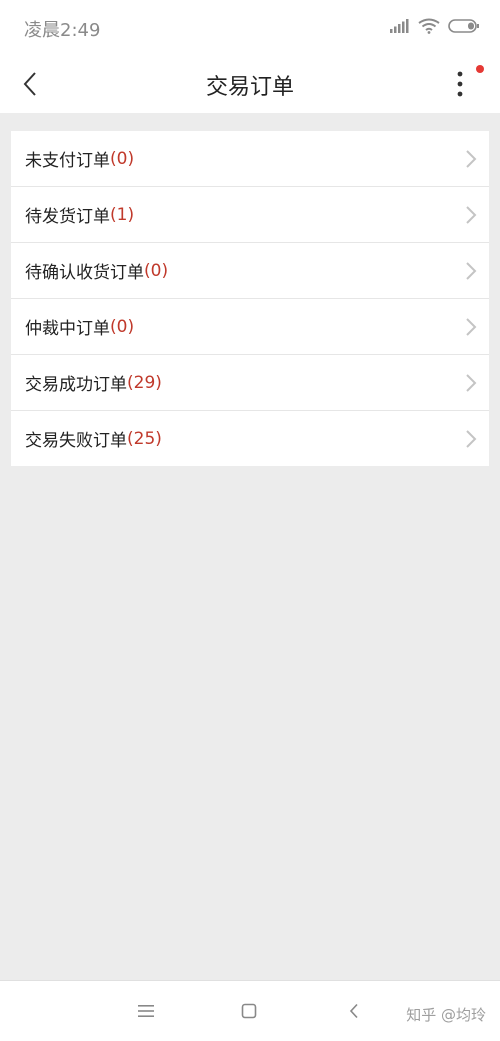 The height and width of the screenshot is (1041, 500). I want to click on home-icon, so click(249, 1011).